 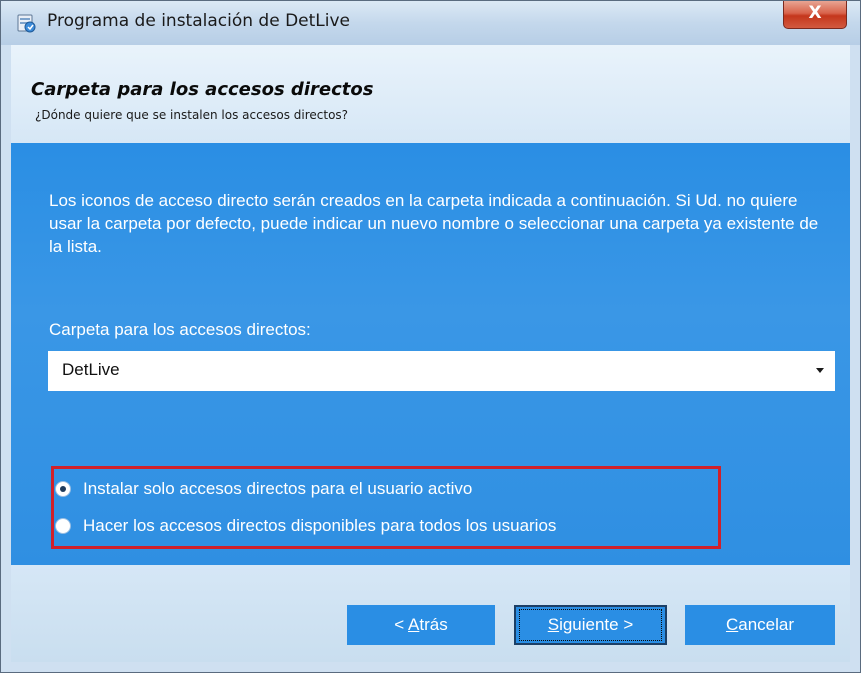 What do you see at coordinates (91, 369) in the screenshot?
I see `folder-combobox-value: DetLive` at bounding box center [91, 369].